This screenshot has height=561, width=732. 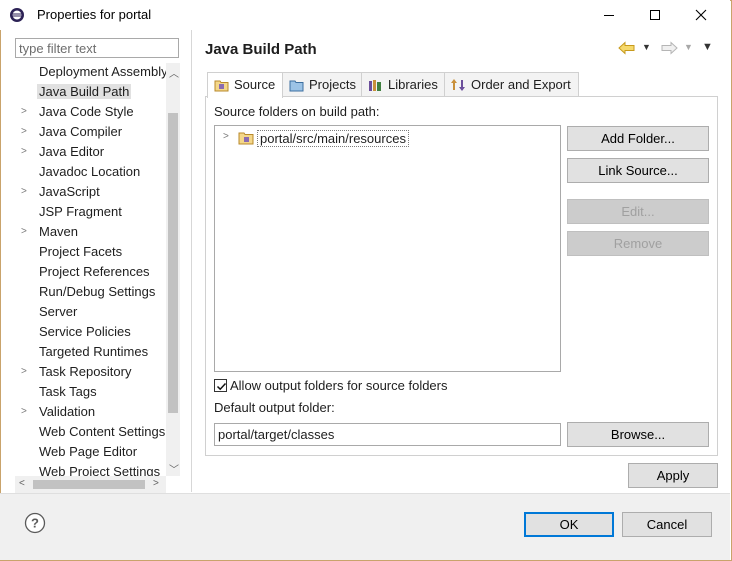 I want to click on page-title: Java Build Path, so click(x=261, y=49).